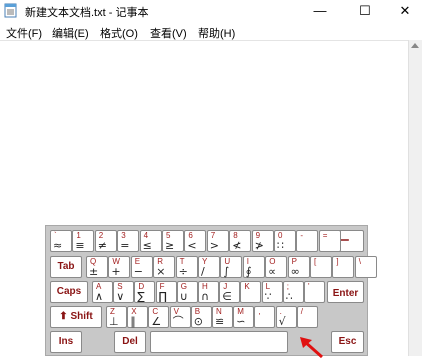 This screenshot has width=422, height=359. I want to click on tab-key: Tab, so click(66, 267).